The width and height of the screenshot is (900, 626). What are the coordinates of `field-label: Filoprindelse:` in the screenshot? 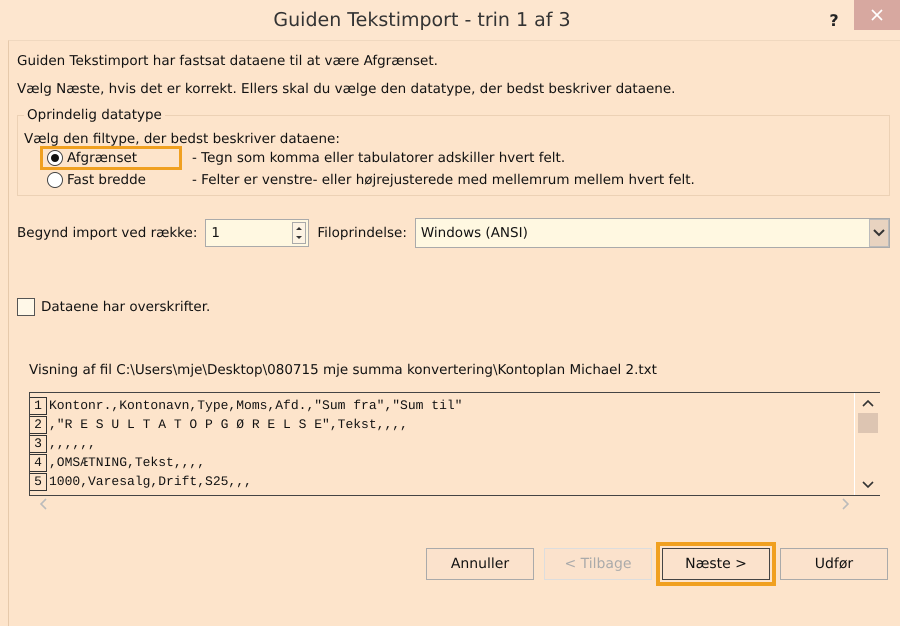 It's located at (362, 233).